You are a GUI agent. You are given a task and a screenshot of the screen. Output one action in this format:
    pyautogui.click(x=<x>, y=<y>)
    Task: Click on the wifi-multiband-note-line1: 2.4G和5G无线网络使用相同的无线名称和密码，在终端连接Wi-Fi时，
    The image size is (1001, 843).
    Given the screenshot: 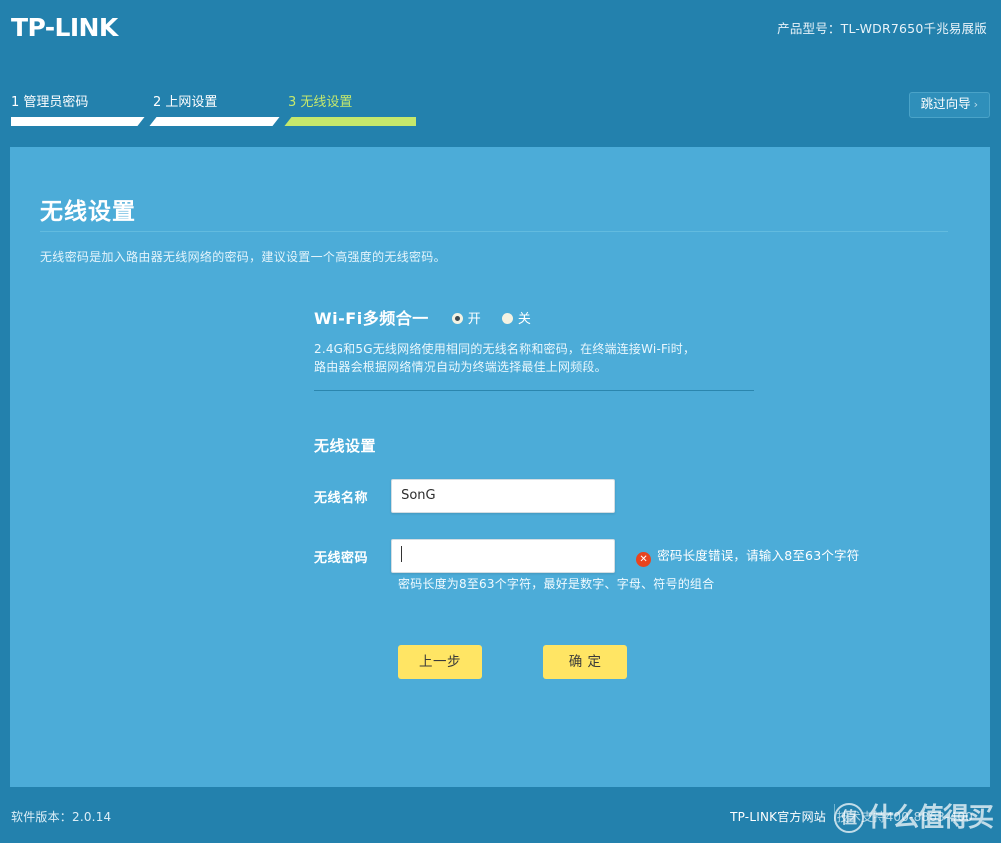 What is the action you would take?
    pyautogui.click(x=505, y=349)
    